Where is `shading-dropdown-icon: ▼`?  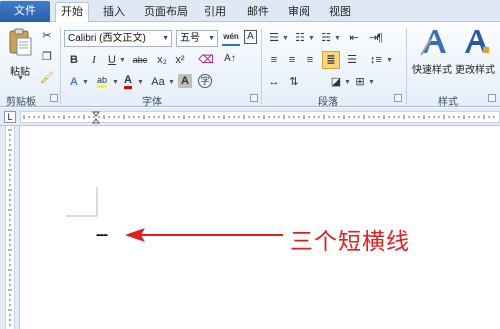 shading-dropdown-icon: ▼ is located at coordinates (347, 82).